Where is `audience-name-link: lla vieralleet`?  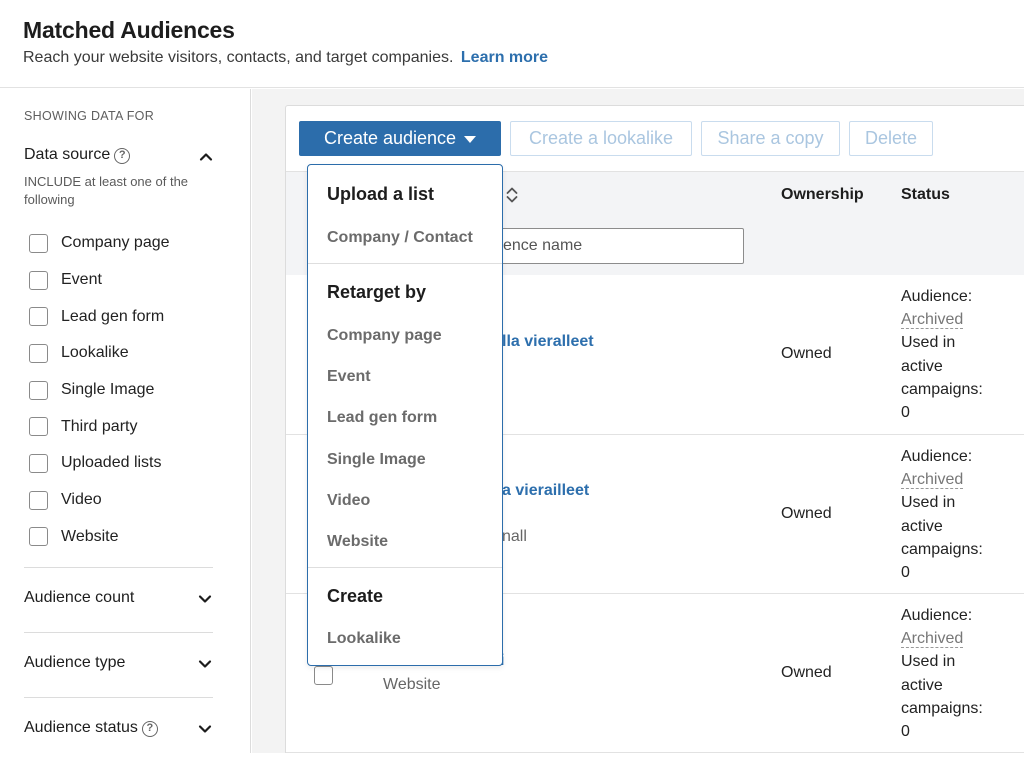 audience-name-link: lla vieralleet is located at coordinates (548, 342).